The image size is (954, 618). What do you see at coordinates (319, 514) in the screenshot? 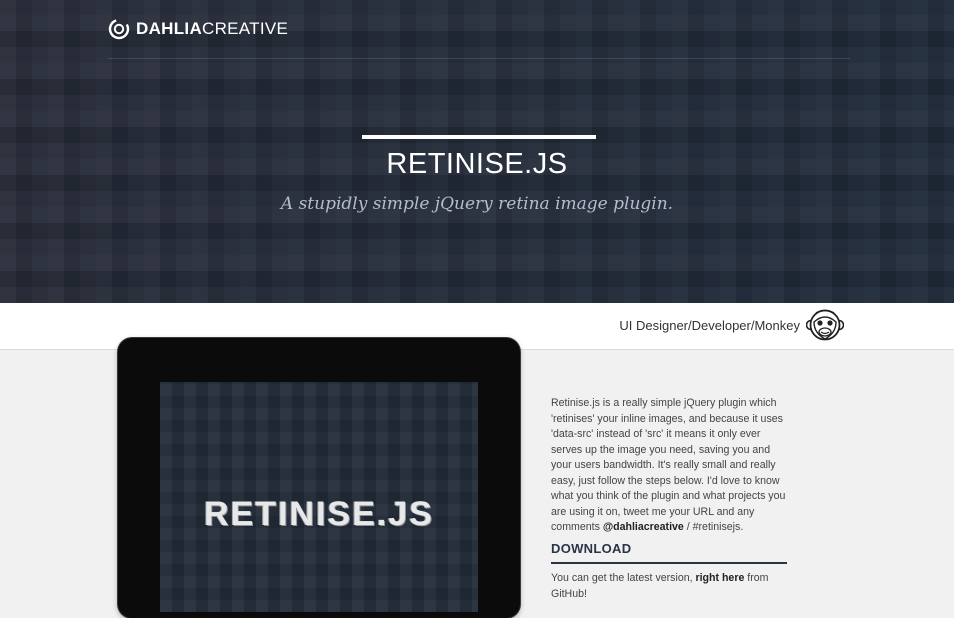
I see `tablet-screen-title: RETINISE.JS` at bounding box center [319, 514].